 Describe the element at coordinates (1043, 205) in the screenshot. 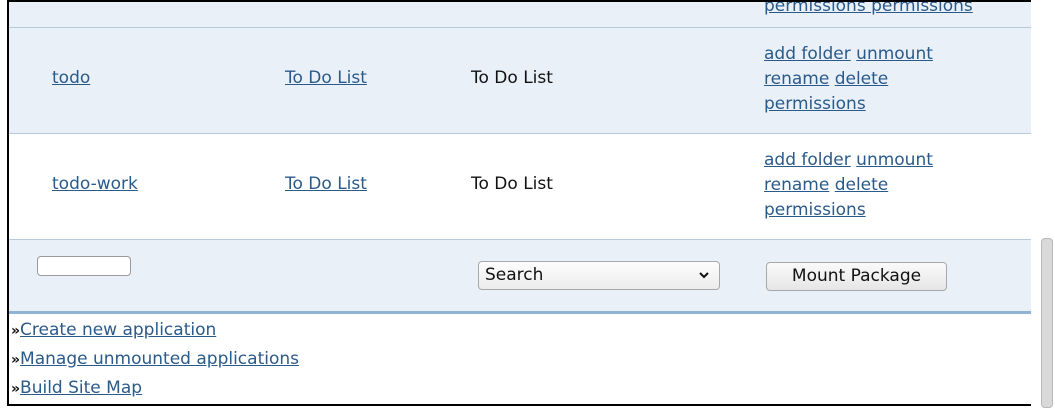

I see `vertical-scrollbar` at that location.